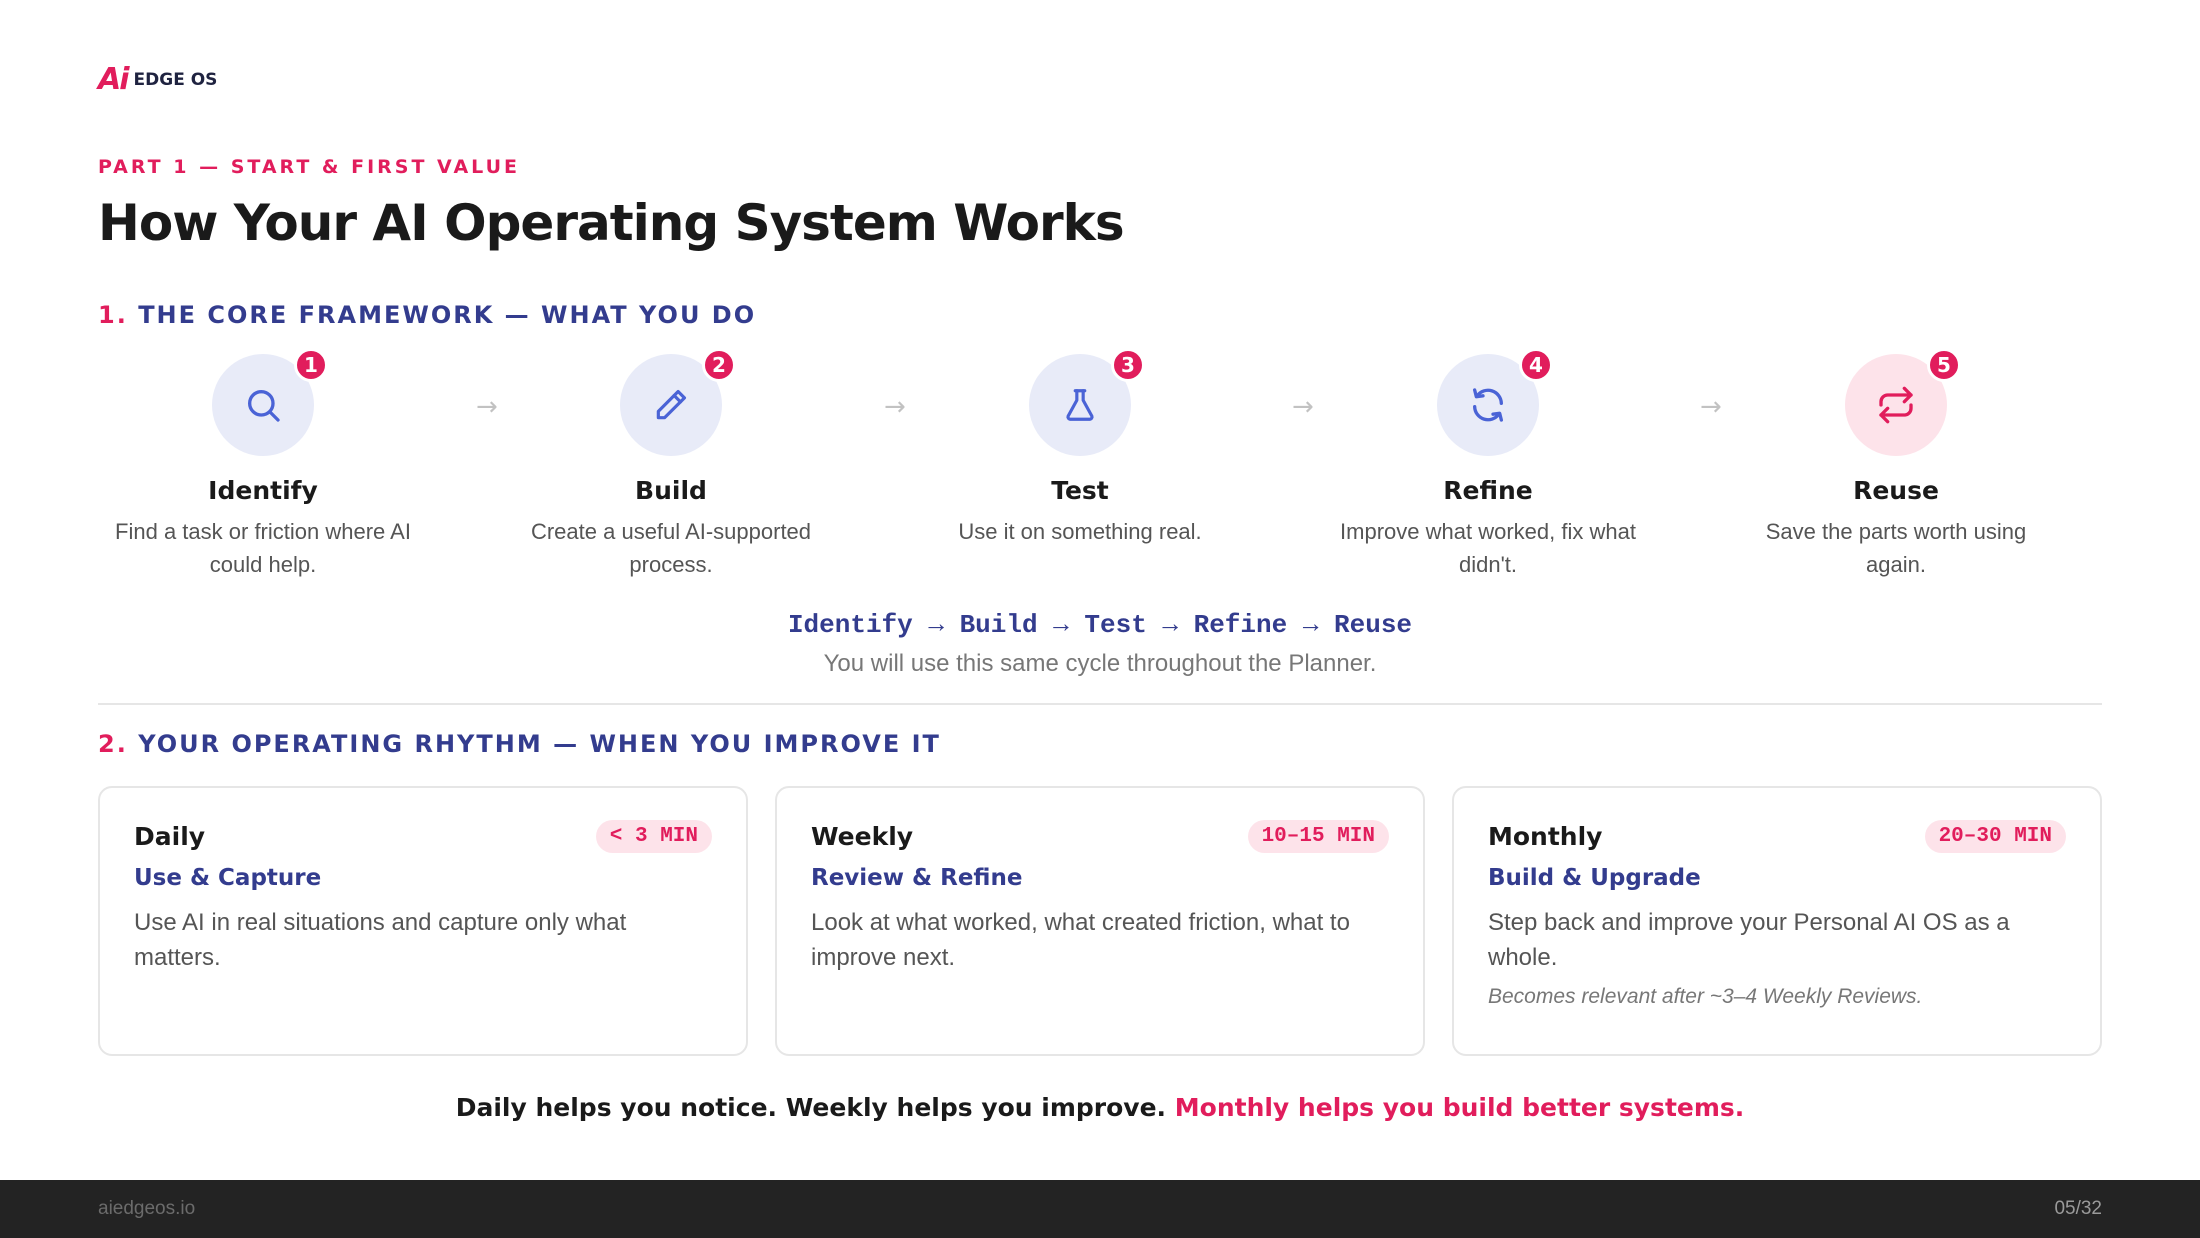 This screenshot has width=2200, height=1238. I want to click on section-number: 2., so click(113, 744).